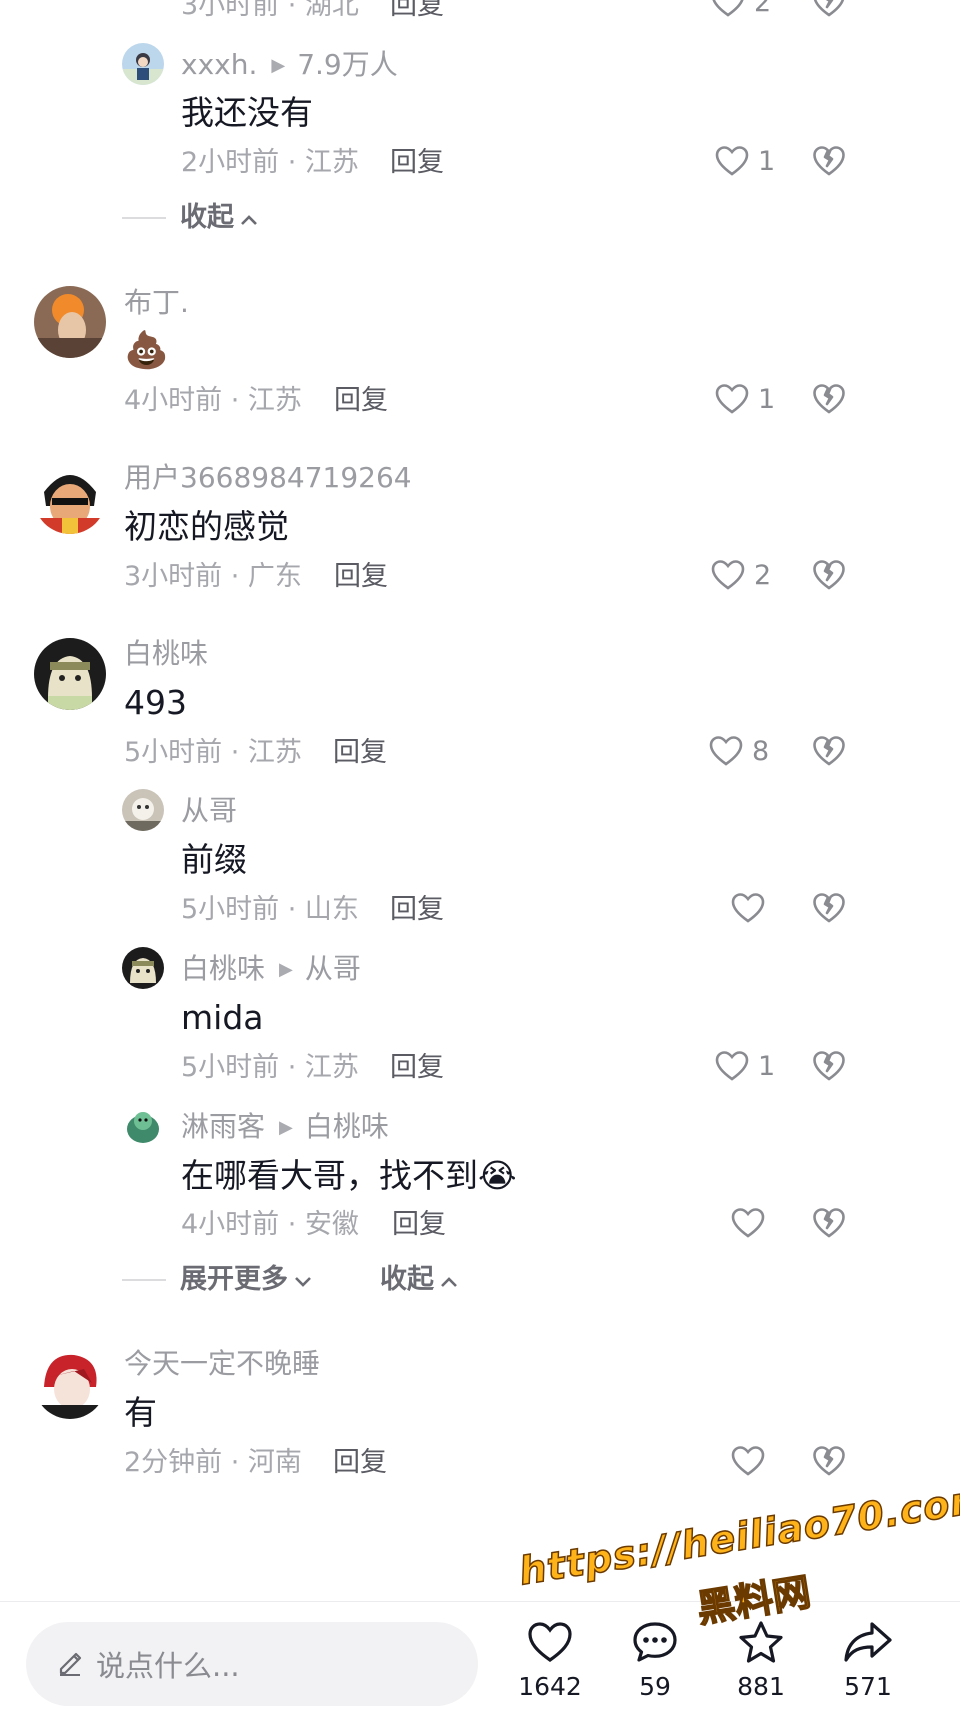 This screenshot has height=1712, width=960. I want to click on comment-text: 我还没有, so click(247, 112).